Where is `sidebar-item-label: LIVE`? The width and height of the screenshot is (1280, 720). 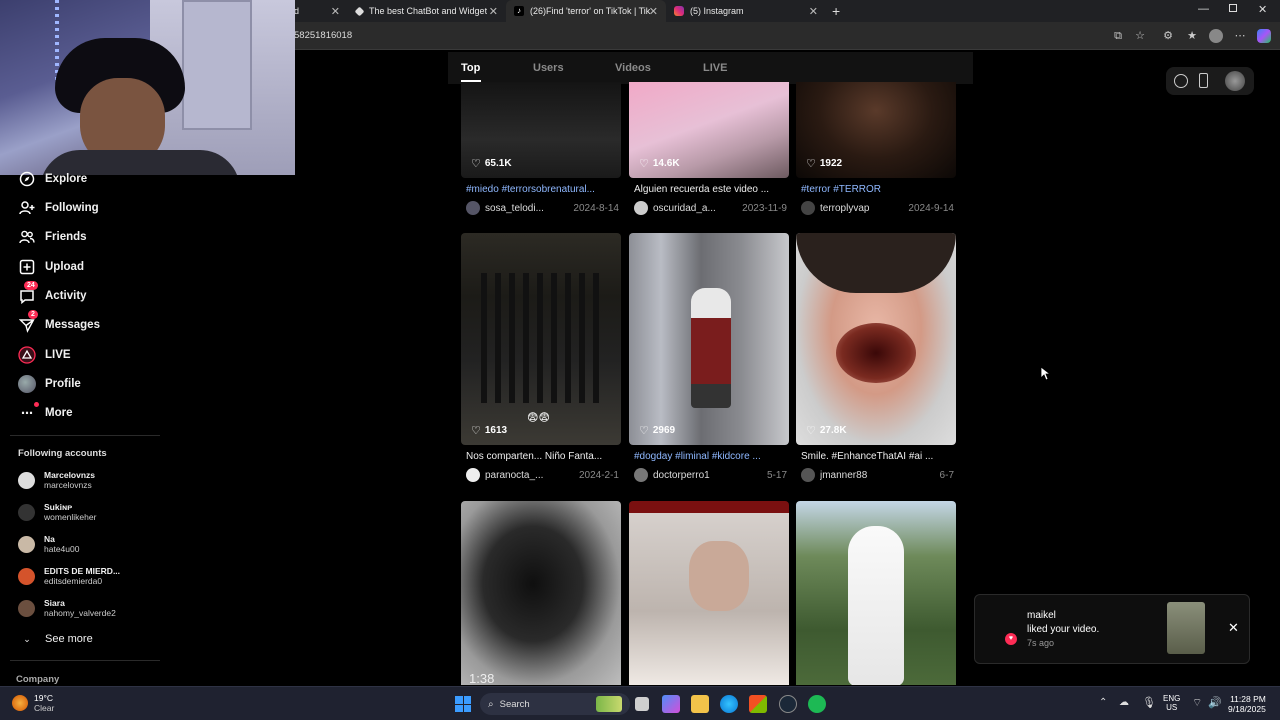 sidebar-item-label: LIVE is located at coordinates (58, 355).